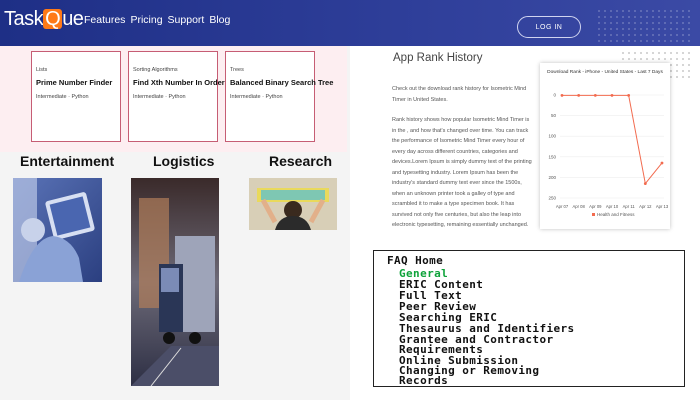  What do you see at coordinates (186, 20) in the screenshot?
I see `nav-support: Support` at bounding box center [186, 20].